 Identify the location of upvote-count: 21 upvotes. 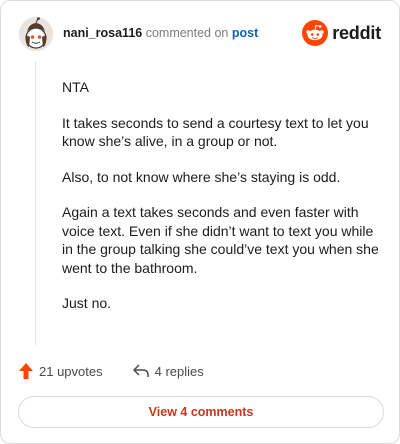
(71, 371).